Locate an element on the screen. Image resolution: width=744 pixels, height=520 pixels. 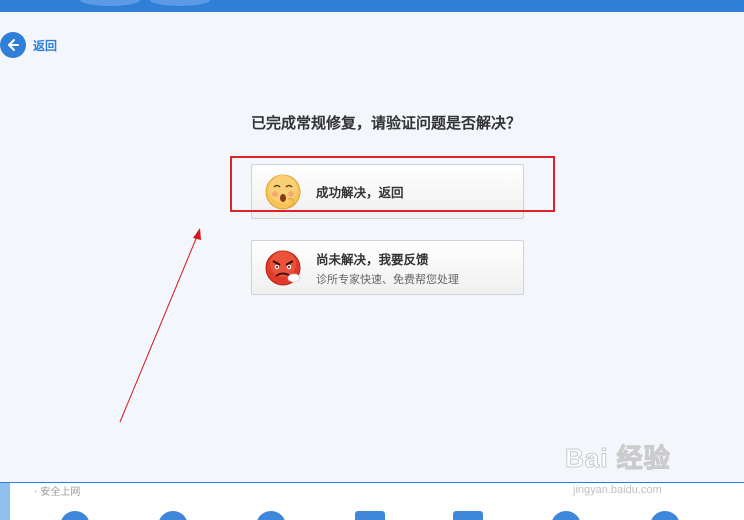
network-tool-icon is located at coordinates (75, 515).